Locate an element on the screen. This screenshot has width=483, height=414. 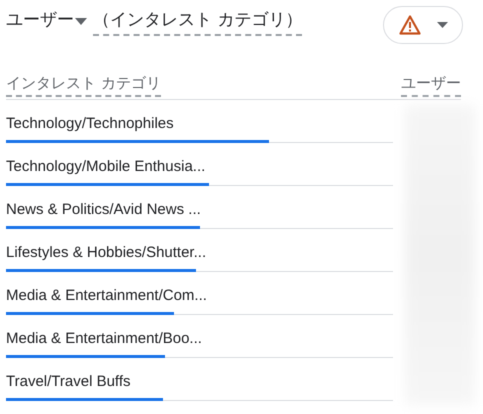
column-header: インタレスト カテゴリ is located at coordinates (83, 84).